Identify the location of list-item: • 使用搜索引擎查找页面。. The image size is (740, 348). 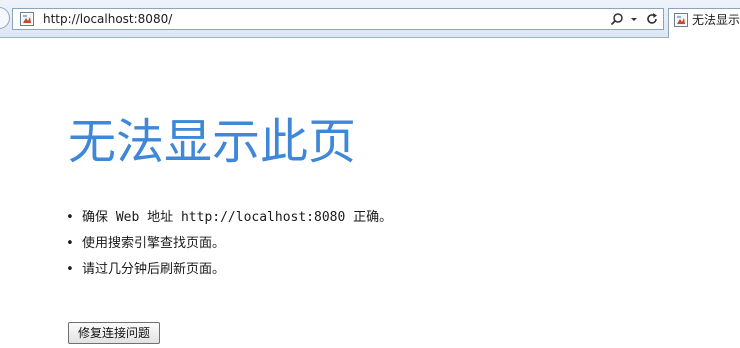
(229, 244).